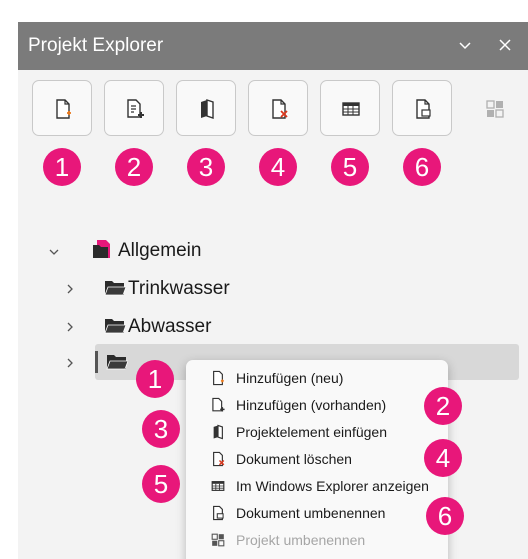 The width and height of the screenshot is (528, 559). Describe the element at coordinates (179, 288) in the screenshot. I see `tree-label: Trinkwasser` at that location.